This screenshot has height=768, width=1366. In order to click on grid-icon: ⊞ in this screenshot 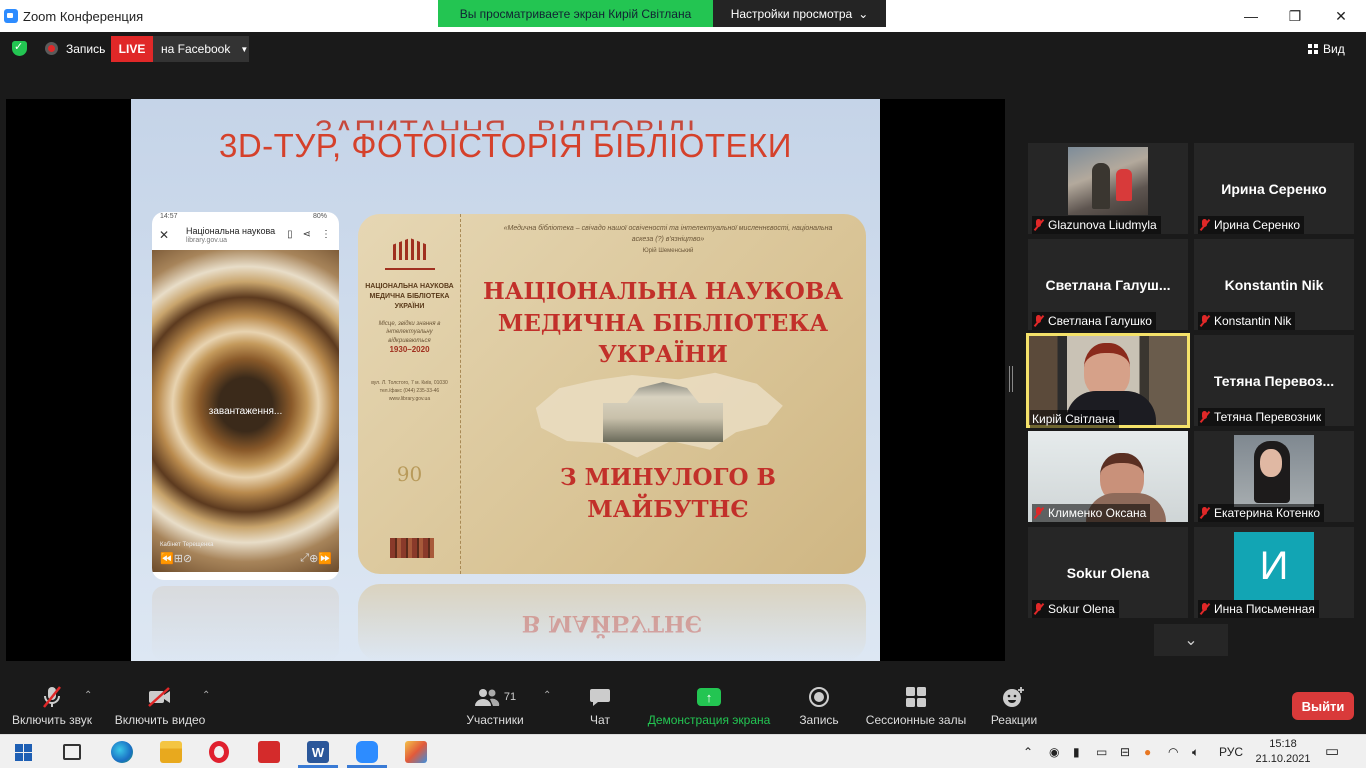, I will do `click(178, 559)`.